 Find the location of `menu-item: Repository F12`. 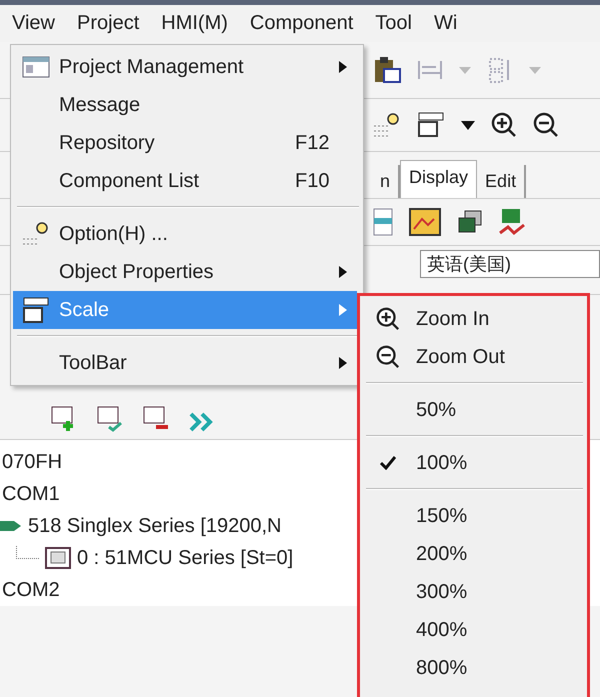

menu-item: Repository F12 is located at coordinates (185, 143).